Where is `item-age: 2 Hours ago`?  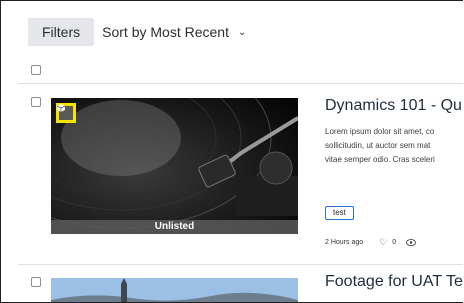
item-age: 2 Hours ago is located at coordinates (344, 242).